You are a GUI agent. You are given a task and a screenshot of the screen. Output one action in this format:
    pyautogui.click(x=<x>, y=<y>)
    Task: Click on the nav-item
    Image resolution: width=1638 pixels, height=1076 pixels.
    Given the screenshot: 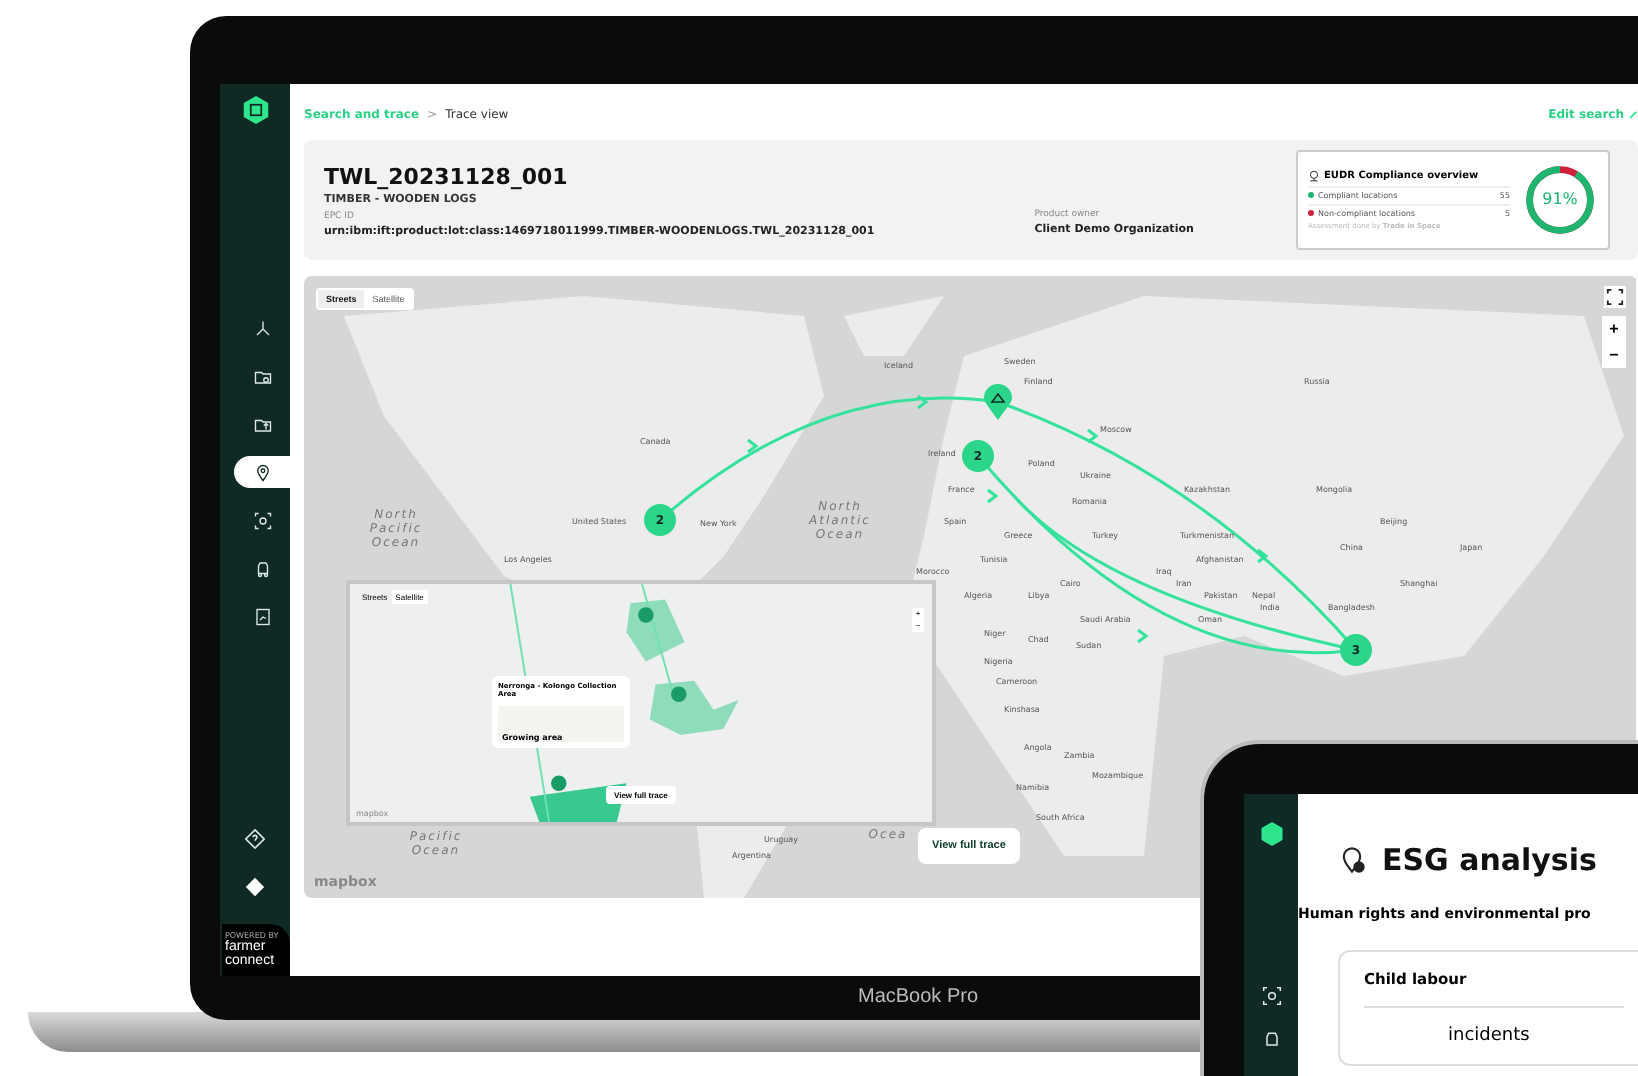 What is the action you would take?
    pyautogui.click(x=262, y=472)
    